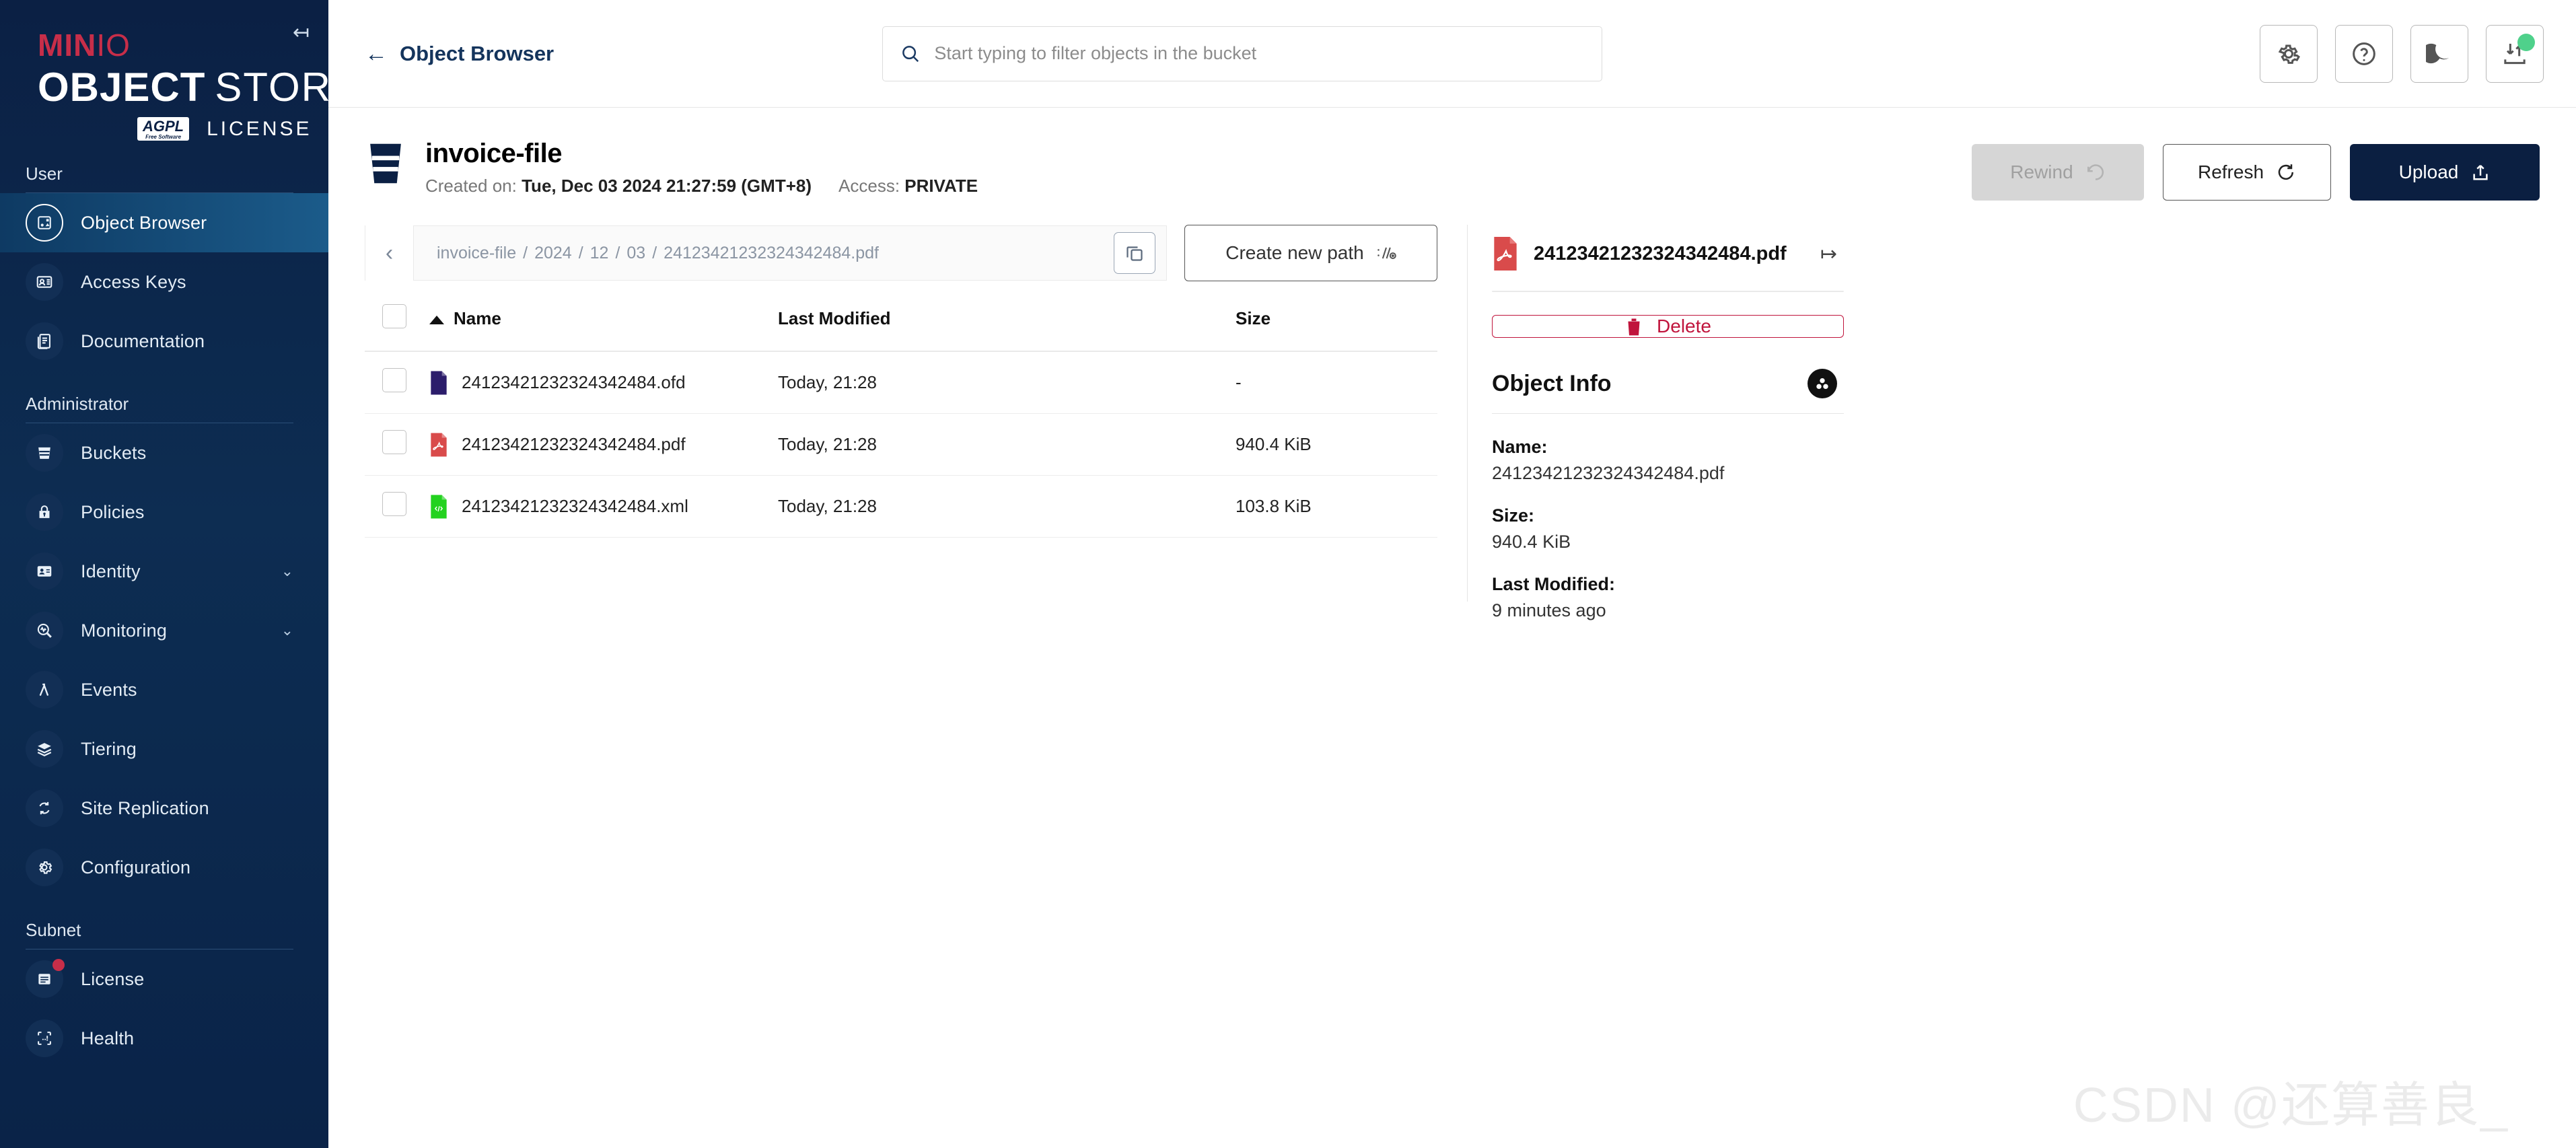 The height and width of the screenshot is (1148, 2576). I want to click on column-header-name: Name, so click(603, 319).